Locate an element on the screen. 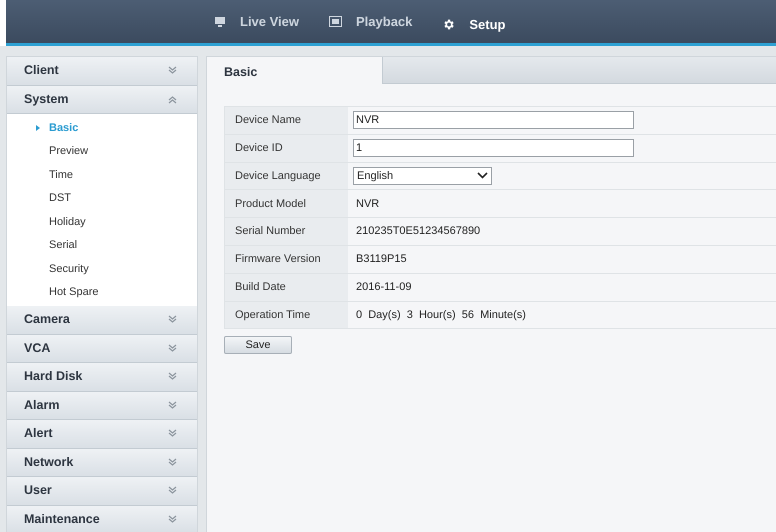 The image size is (776, 532). field-label: Device Name is located at coordinates (286, 120).